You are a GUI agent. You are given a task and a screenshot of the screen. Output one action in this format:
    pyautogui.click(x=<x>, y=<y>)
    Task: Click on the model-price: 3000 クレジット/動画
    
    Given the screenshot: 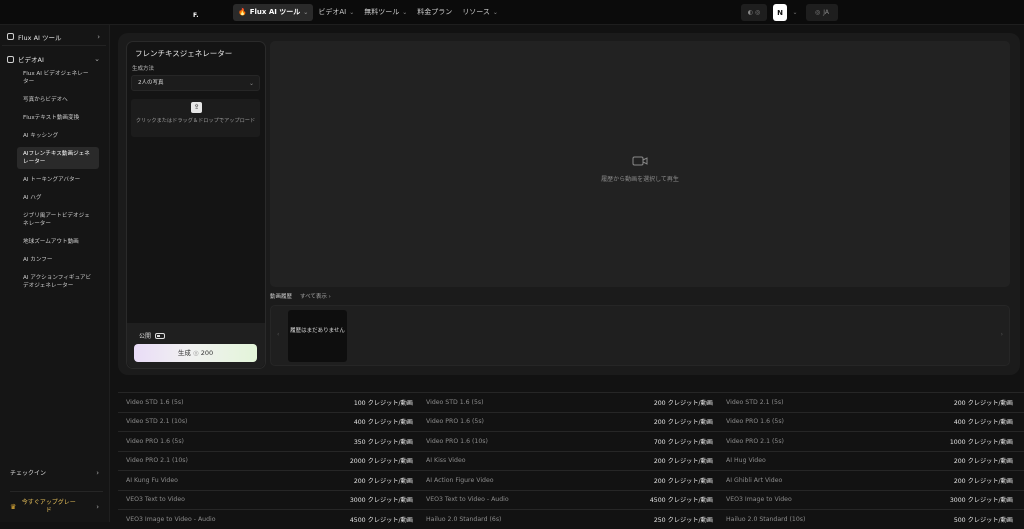 What is the action you would take?
    pyautogui.click(x=381, y=501)
    